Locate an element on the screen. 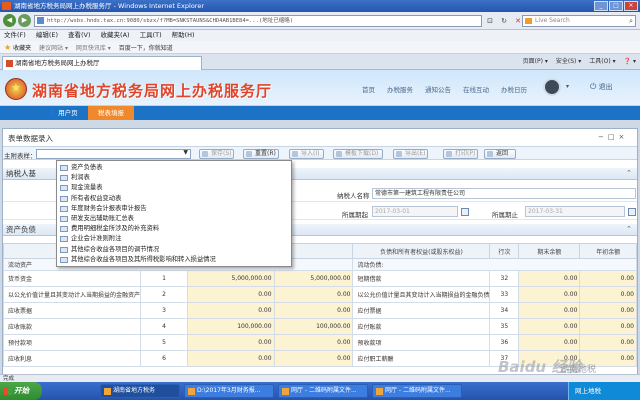  row-left-item: 应收账款 is located at coordinates (72, 326).